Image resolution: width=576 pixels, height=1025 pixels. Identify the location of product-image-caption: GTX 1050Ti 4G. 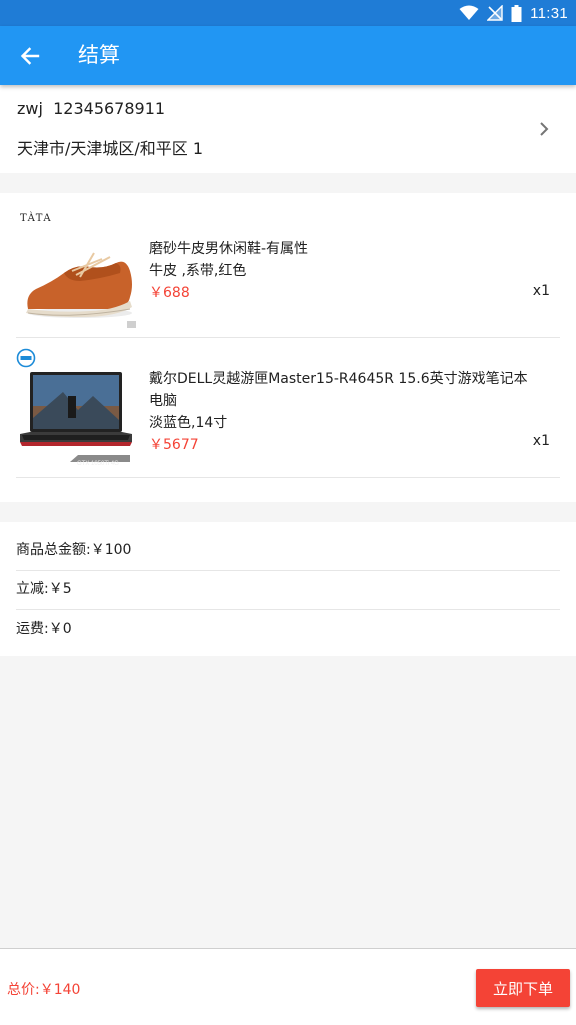
(98, 464).